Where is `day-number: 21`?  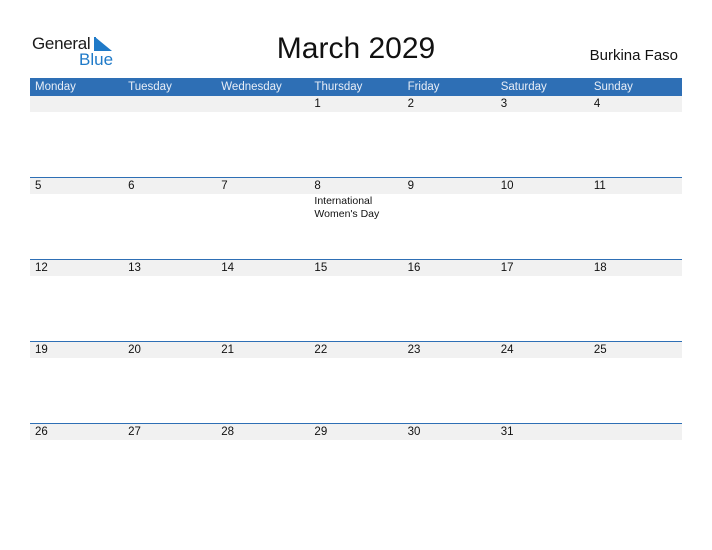 day-number: 21 is located at coordinates (228, 350).